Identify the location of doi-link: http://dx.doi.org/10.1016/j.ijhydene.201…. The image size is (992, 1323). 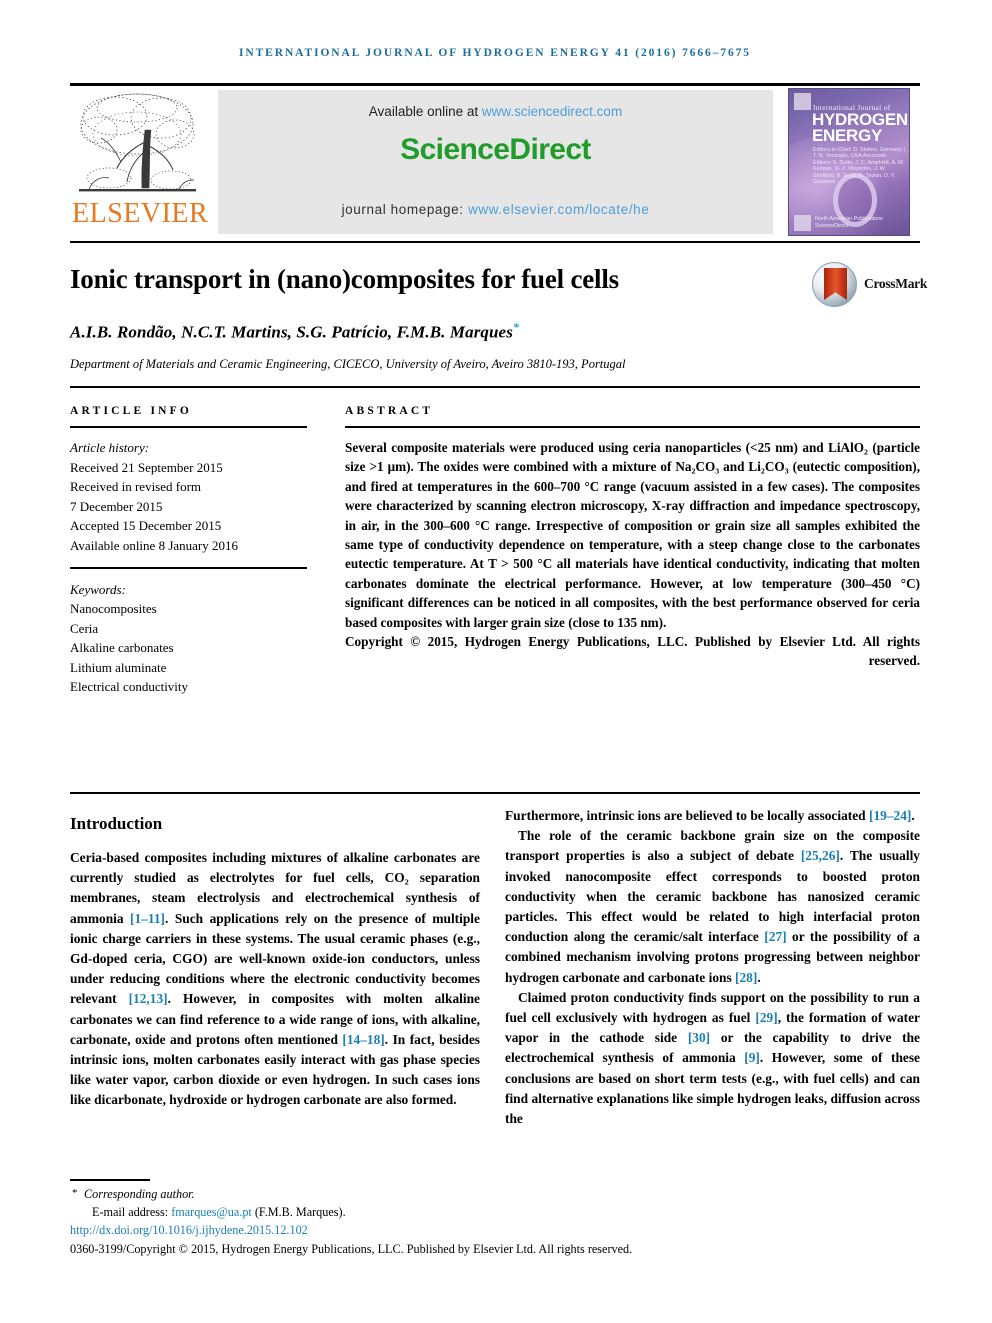
(495, 1231).